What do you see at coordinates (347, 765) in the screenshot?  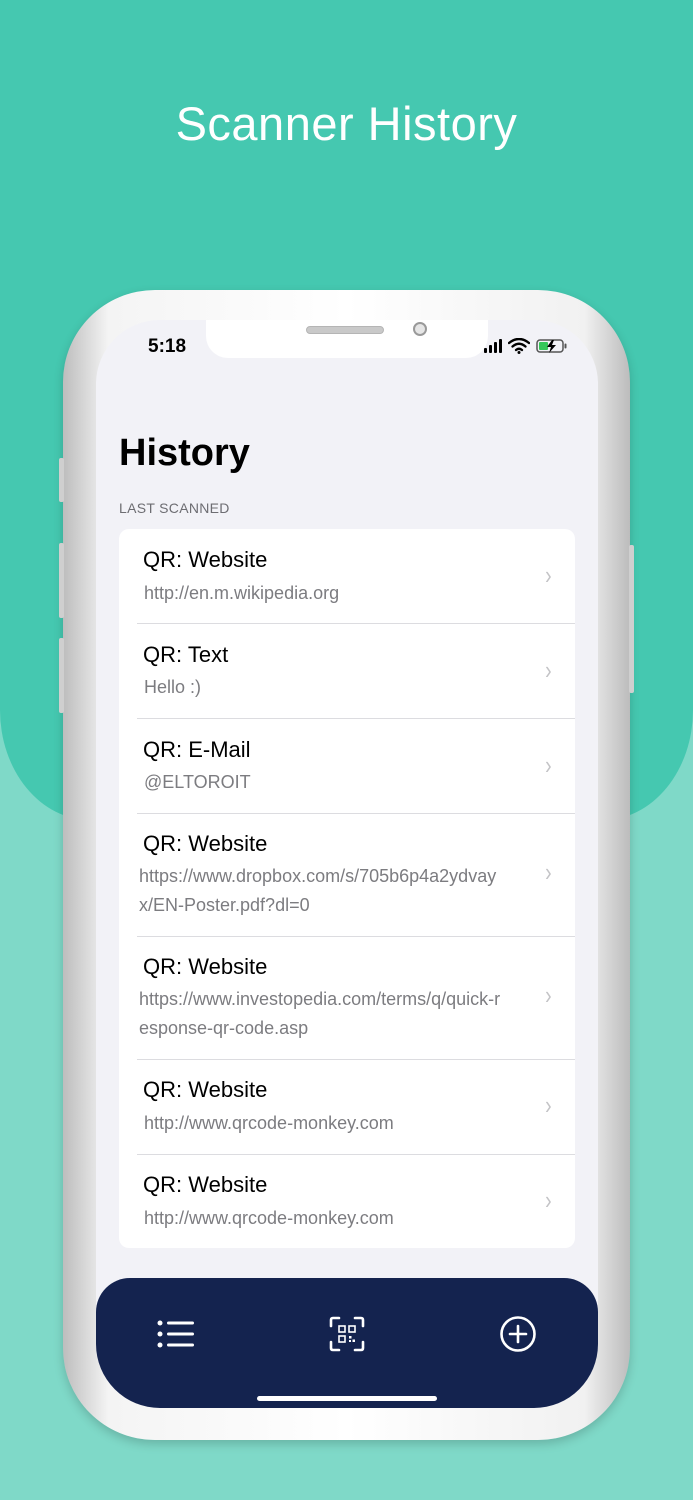 I see `history-row: QR: E-Mail @ELTOROIT ›` at bounding box center [347, 765].